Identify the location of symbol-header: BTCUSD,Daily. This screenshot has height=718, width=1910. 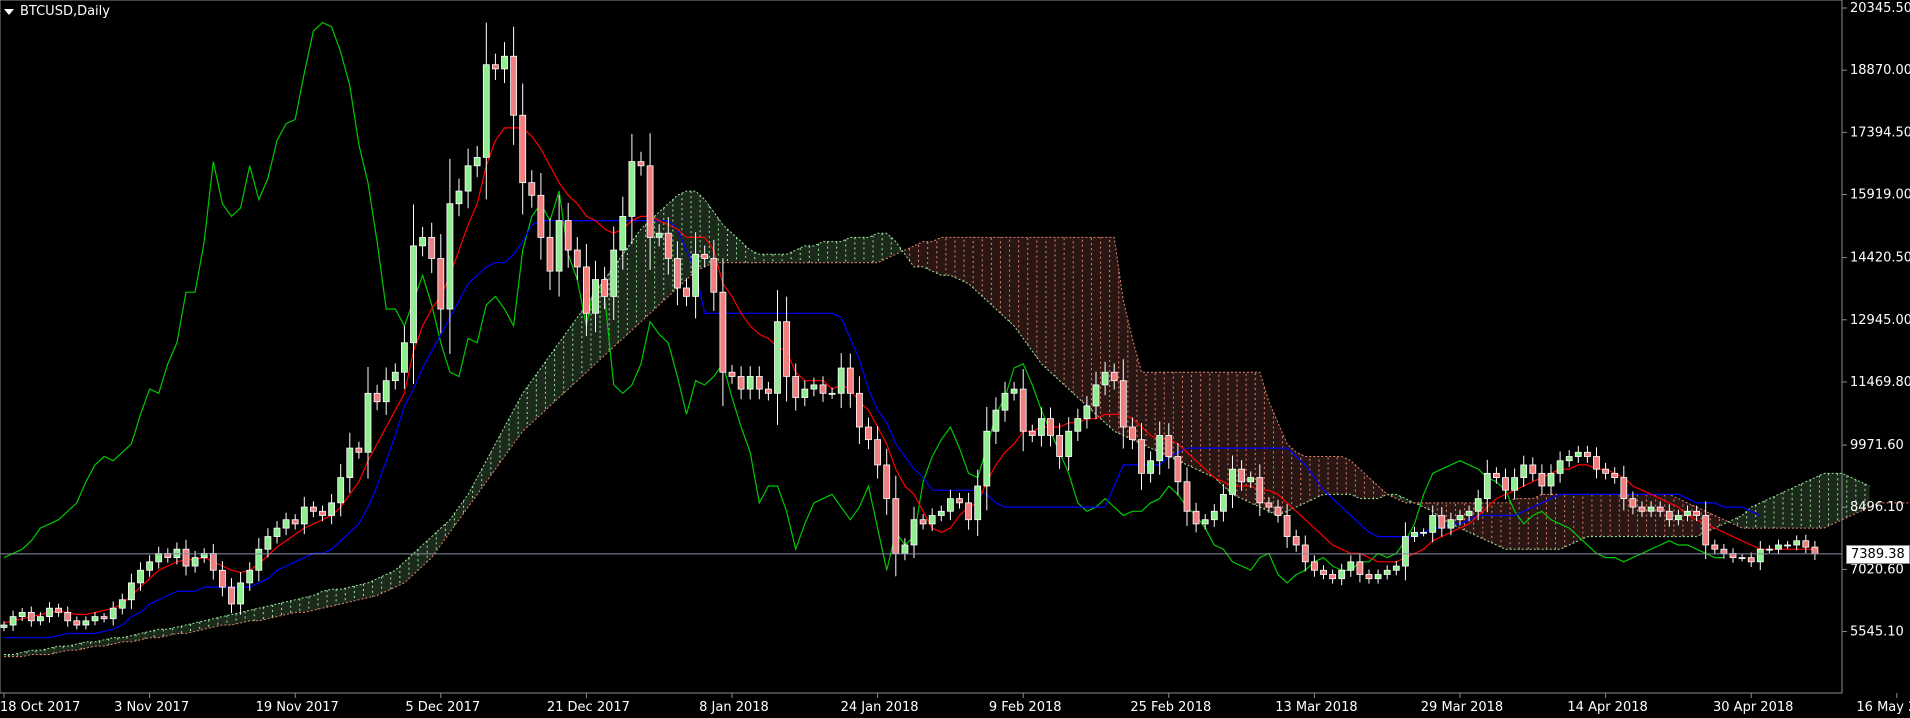
(57, 11).